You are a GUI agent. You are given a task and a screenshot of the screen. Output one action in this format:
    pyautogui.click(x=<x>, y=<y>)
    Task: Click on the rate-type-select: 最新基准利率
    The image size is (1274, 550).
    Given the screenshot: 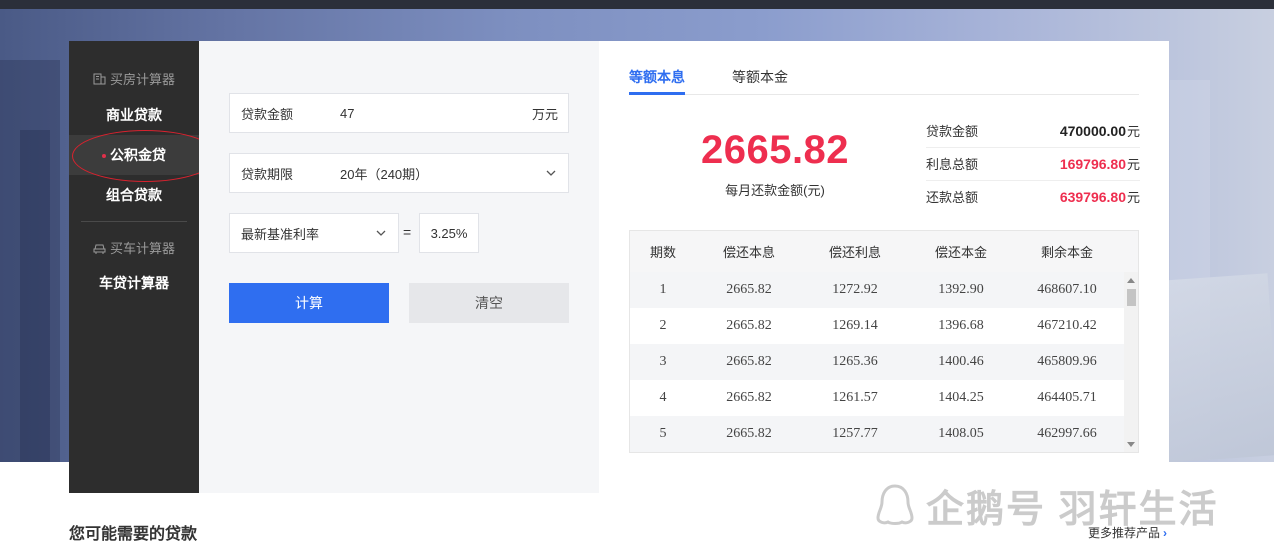 What is the action you would take?
    pyautogui.click(x=314, y=233)
    